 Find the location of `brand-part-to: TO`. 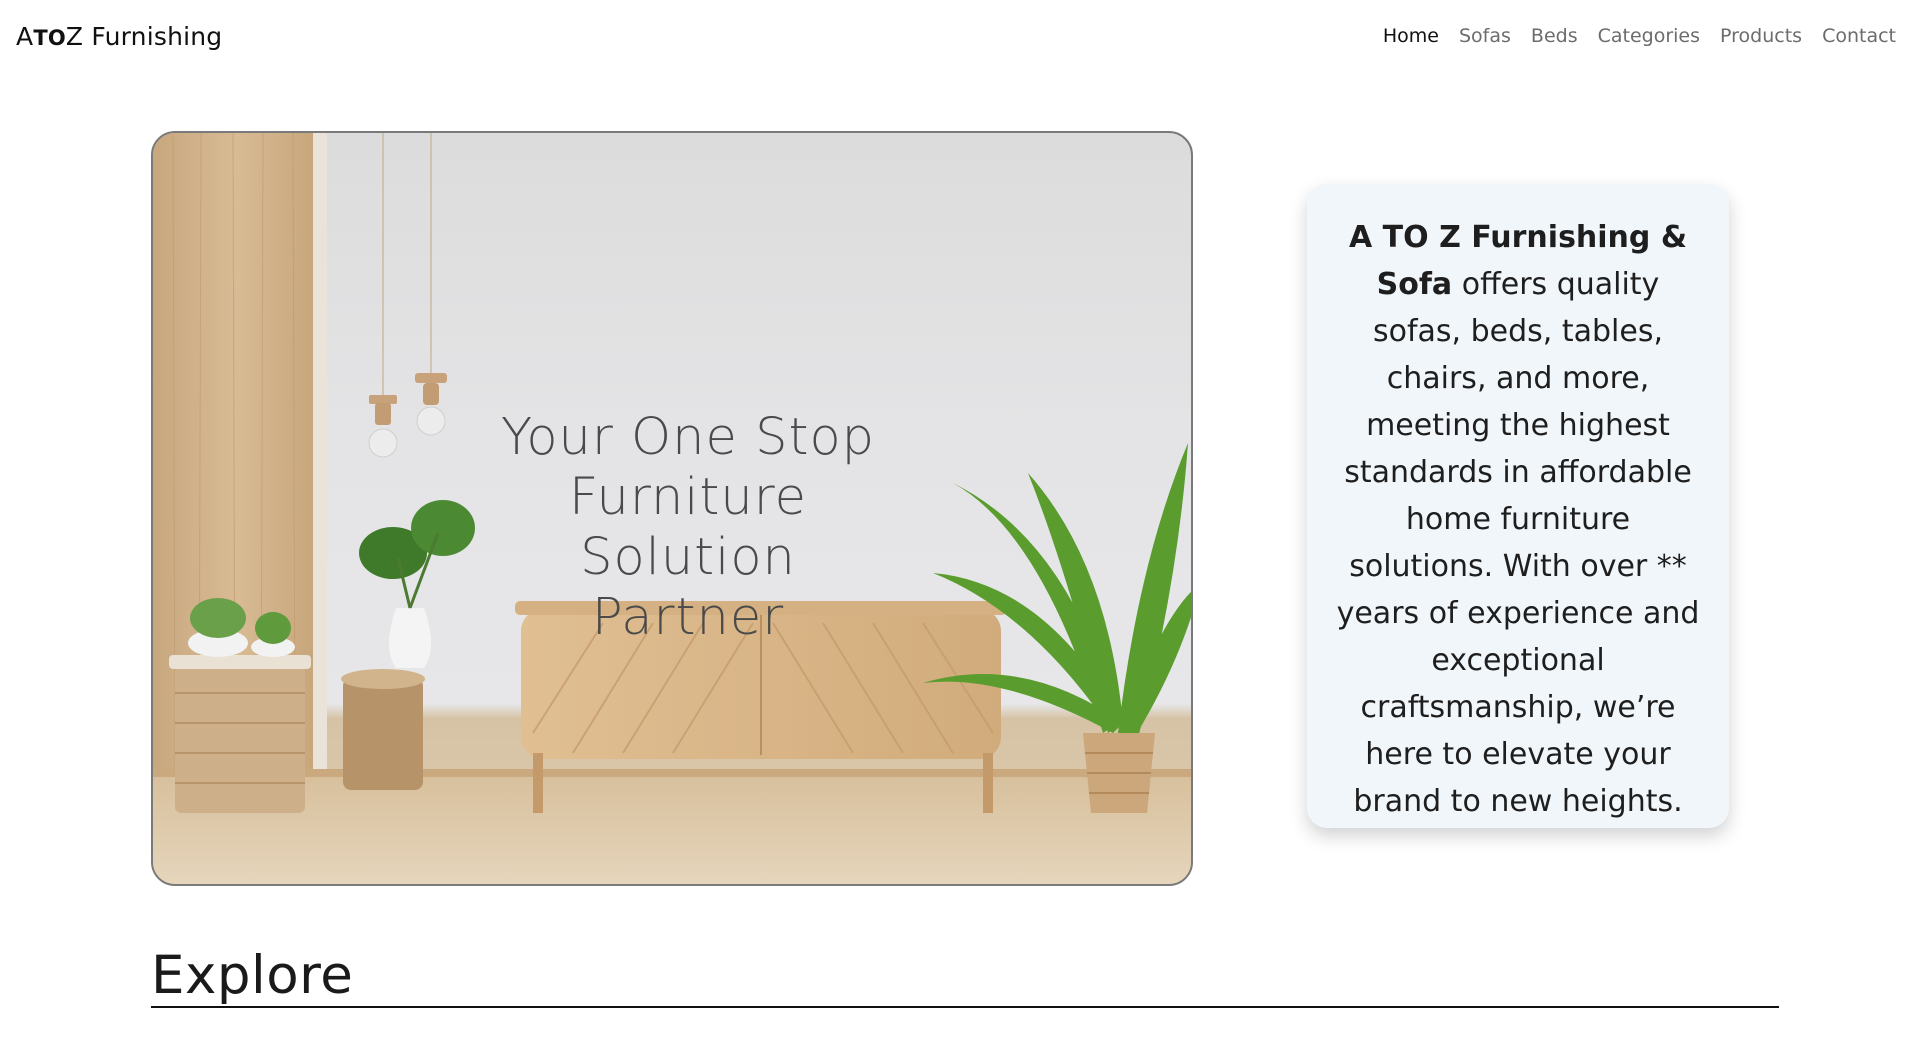

brand-part-to: TO is located at coordinates (49, 37).